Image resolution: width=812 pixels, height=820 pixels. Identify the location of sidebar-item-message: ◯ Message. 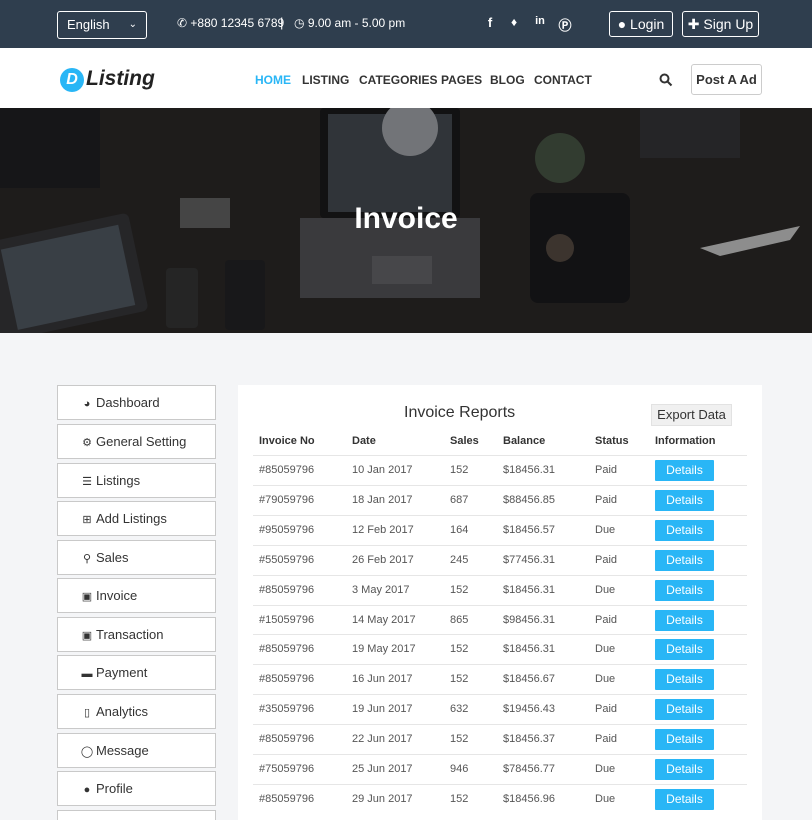
(136, 750).